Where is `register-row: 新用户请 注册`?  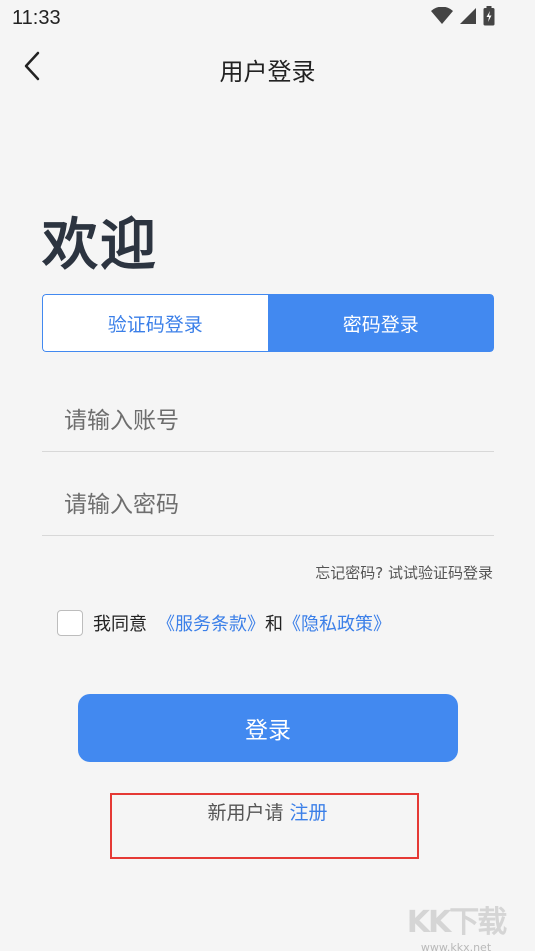
register-row: 新用户请 注册 is located at coordinates (267, 811).